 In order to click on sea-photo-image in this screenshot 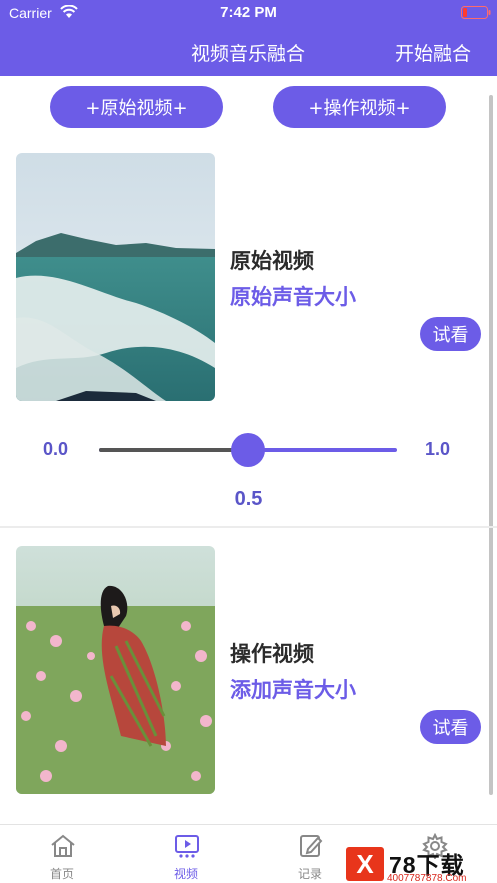, I will do `click(115, 277)`.